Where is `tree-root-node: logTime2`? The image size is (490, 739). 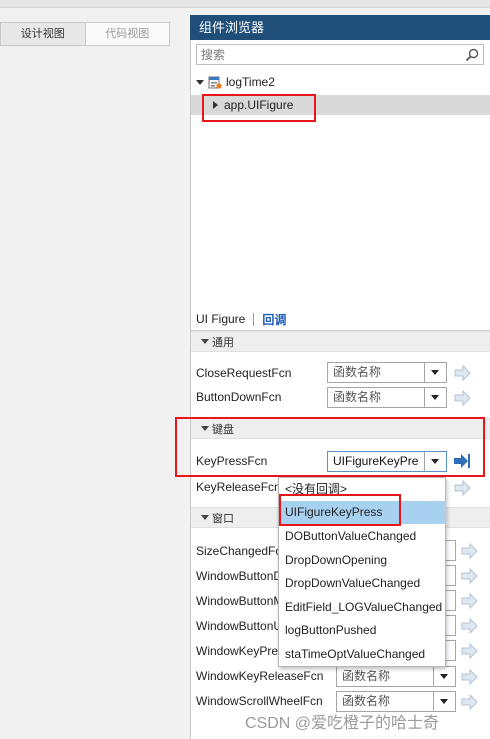 tree-root-node: logTime2 is located at coordinates (235, 82).